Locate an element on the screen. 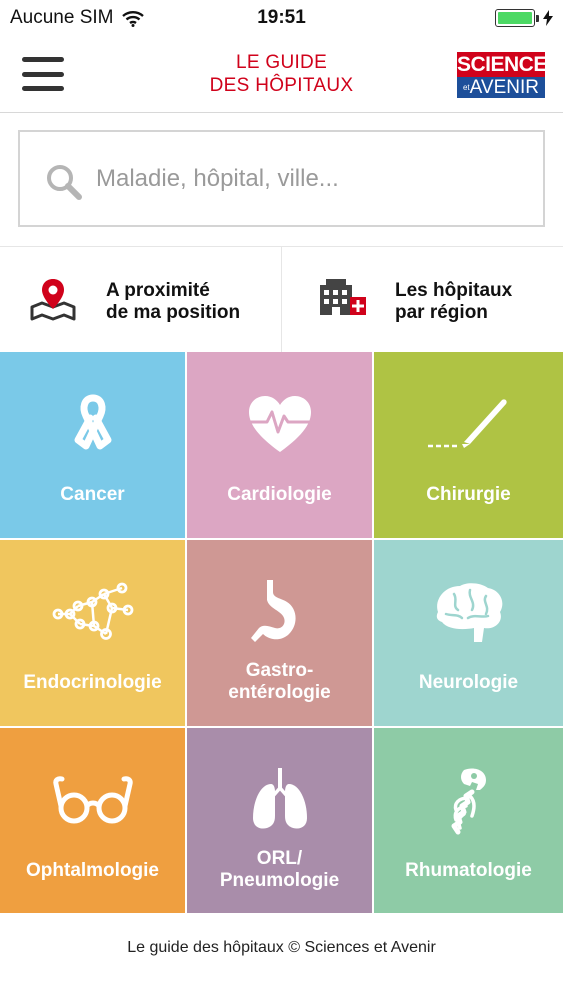 The image size is (563, 1000). category-tile-rhumatologie: Rhumatologie is located at coordinates (468, 821).